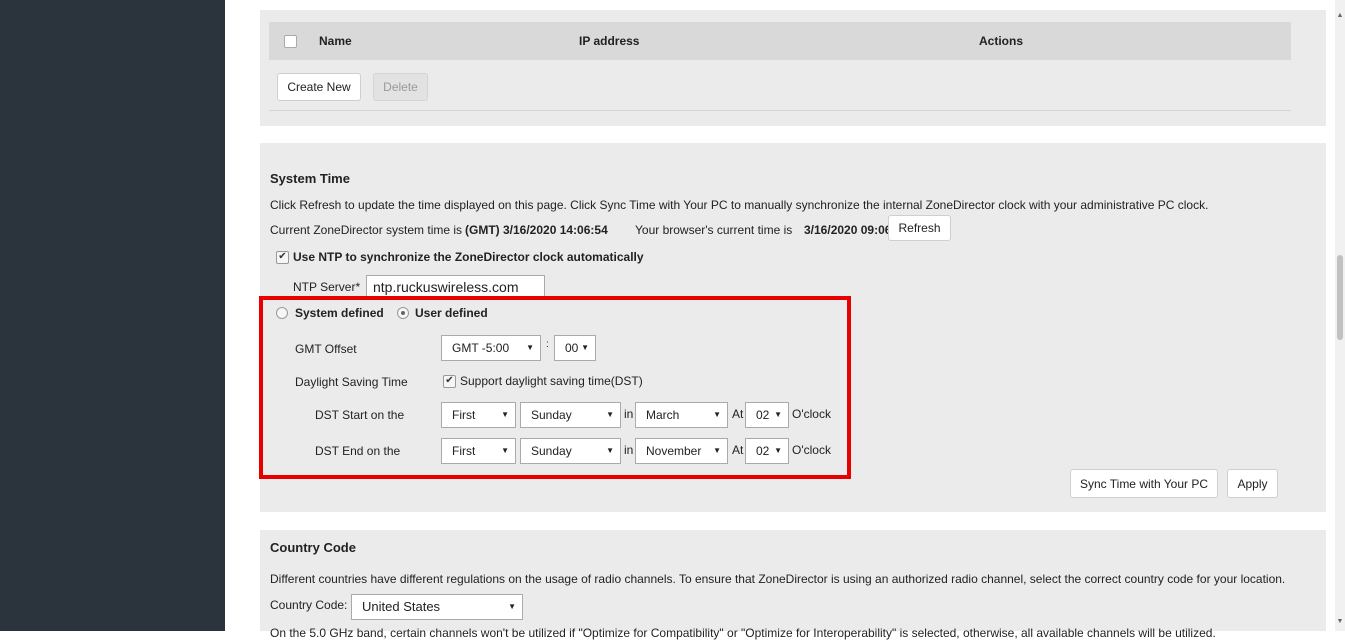  Describe the element at coordinates (319, 87) in the screenshot. I see `create-new-button: Create New` at that location.